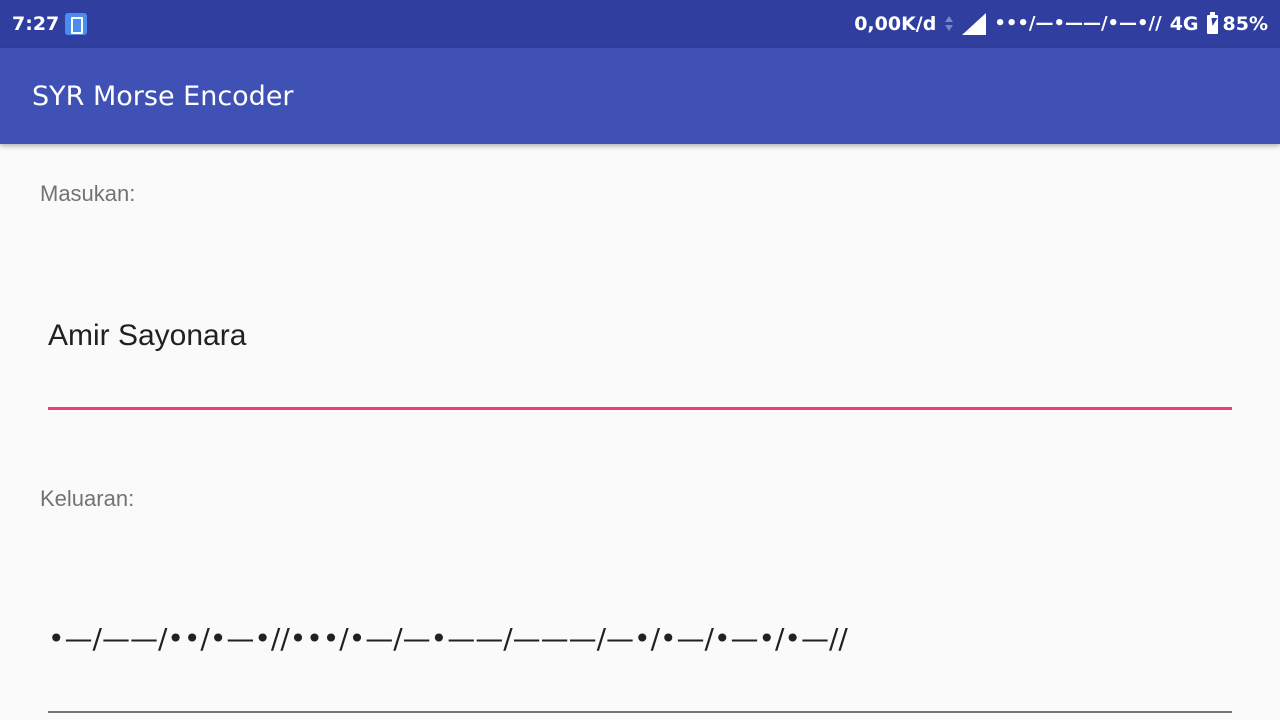  I want to click on status-bar: 7:27 0,00K/d •••/—•——/•—•// 4G 85%, so click(640, 24).